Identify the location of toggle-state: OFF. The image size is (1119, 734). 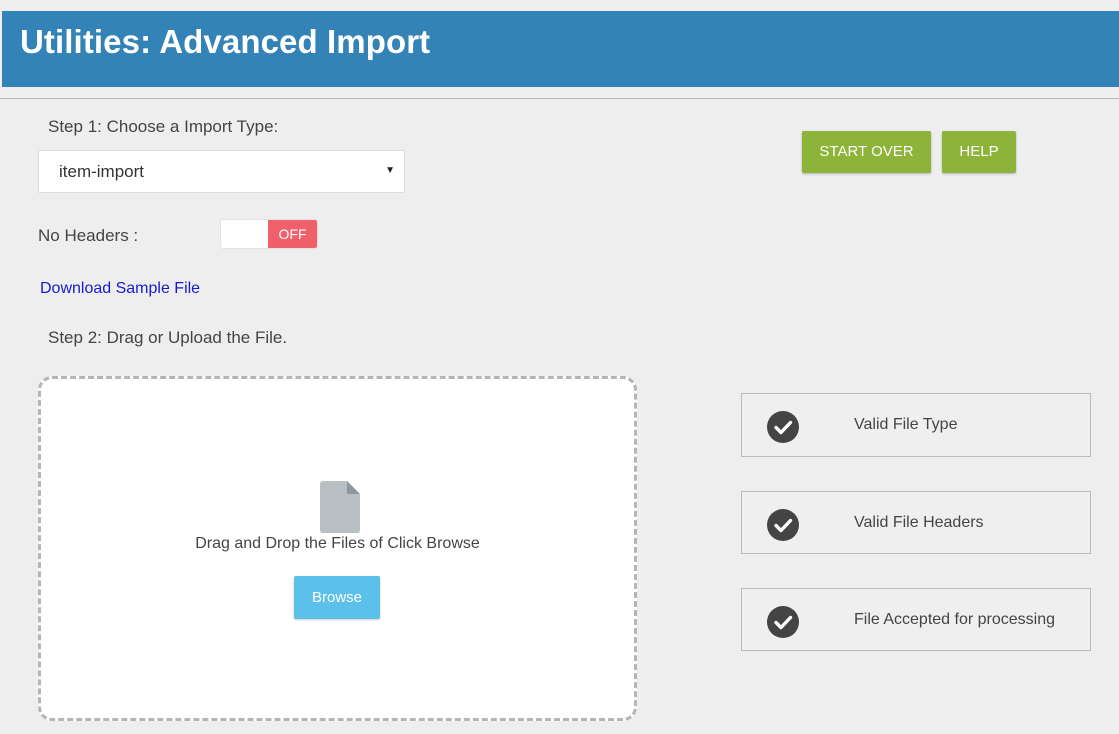
(292, 234).